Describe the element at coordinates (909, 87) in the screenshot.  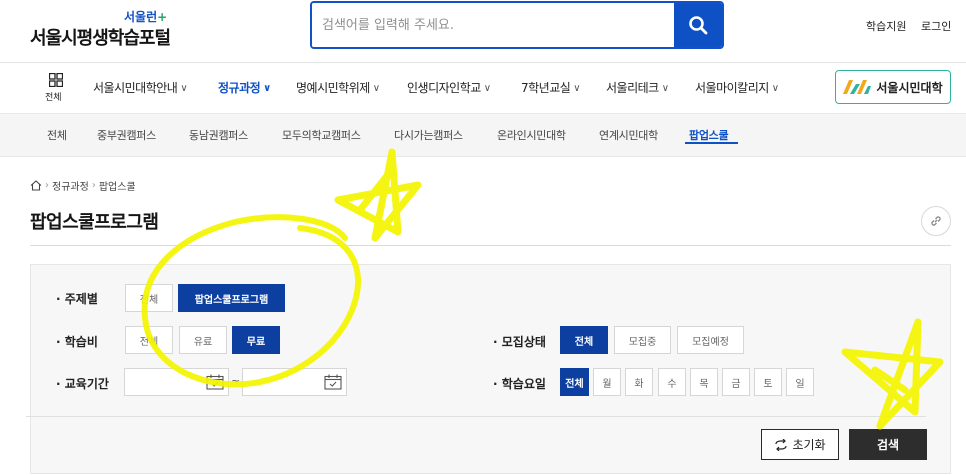
I see `seoul-citizen-univ-label: 서울시민대학` at that location.